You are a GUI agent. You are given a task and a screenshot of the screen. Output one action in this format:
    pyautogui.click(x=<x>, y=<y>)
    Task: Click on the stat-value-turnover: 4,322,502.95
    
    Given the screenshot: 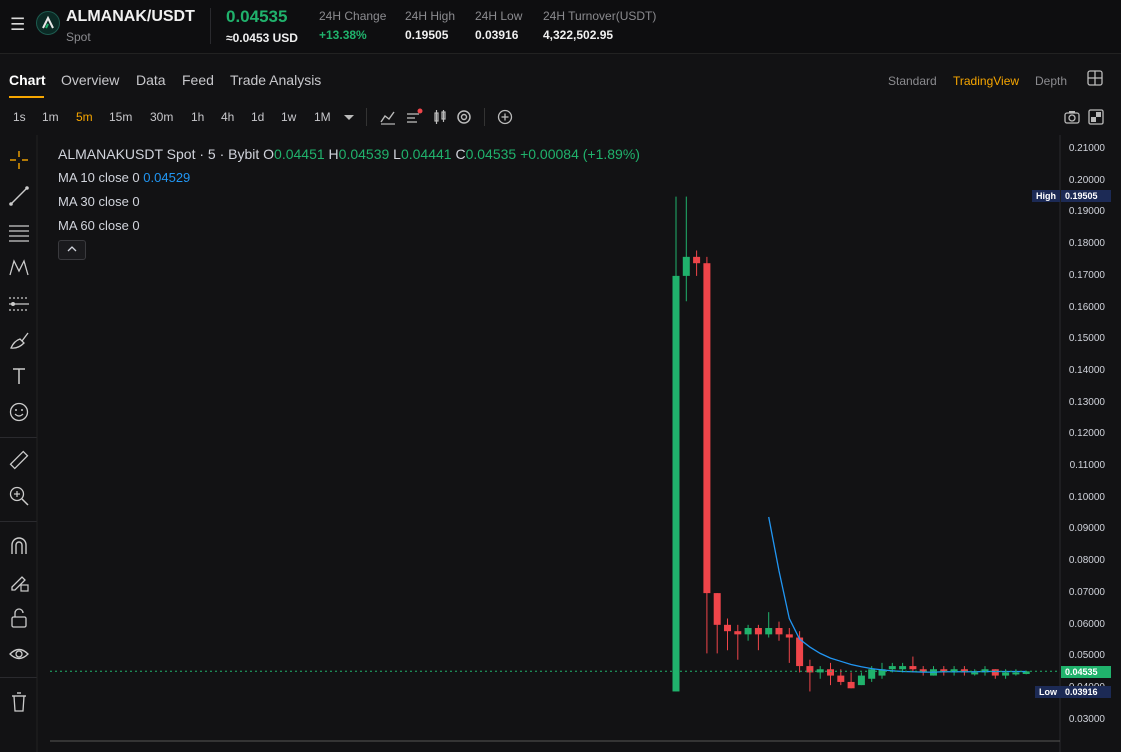 What is the action you would take?
    pyautogui.click(x=578, y=35)
    